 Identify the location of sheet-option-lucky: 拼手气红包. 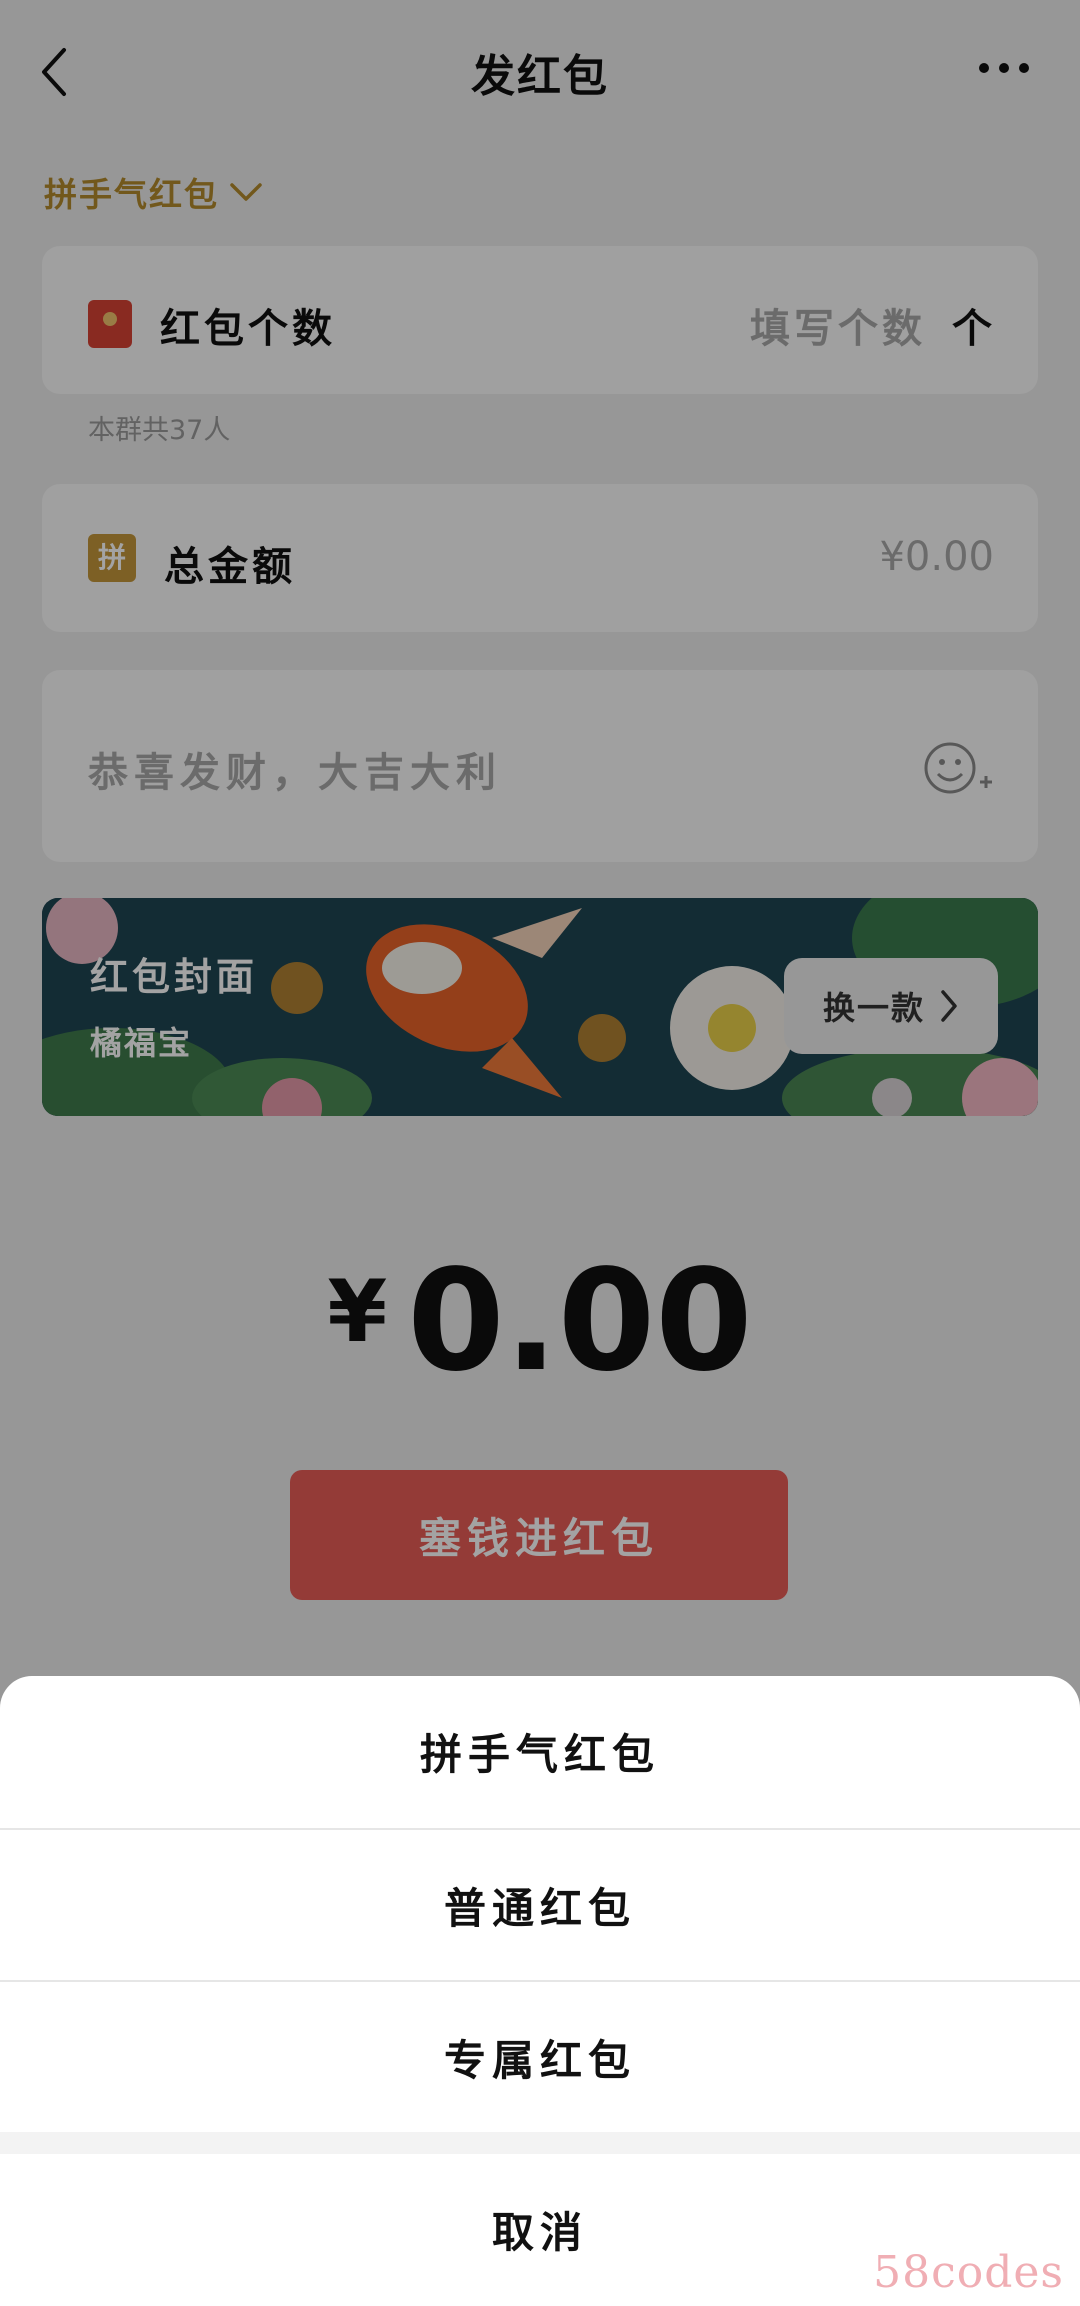
(540, 1751).